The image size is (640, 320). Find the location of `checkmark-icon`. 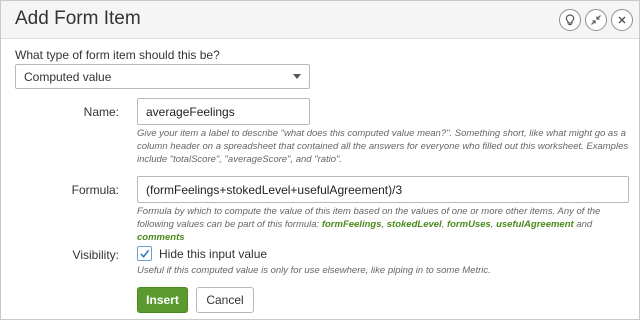

checkmark-icon is located at coordinates (145, 253).